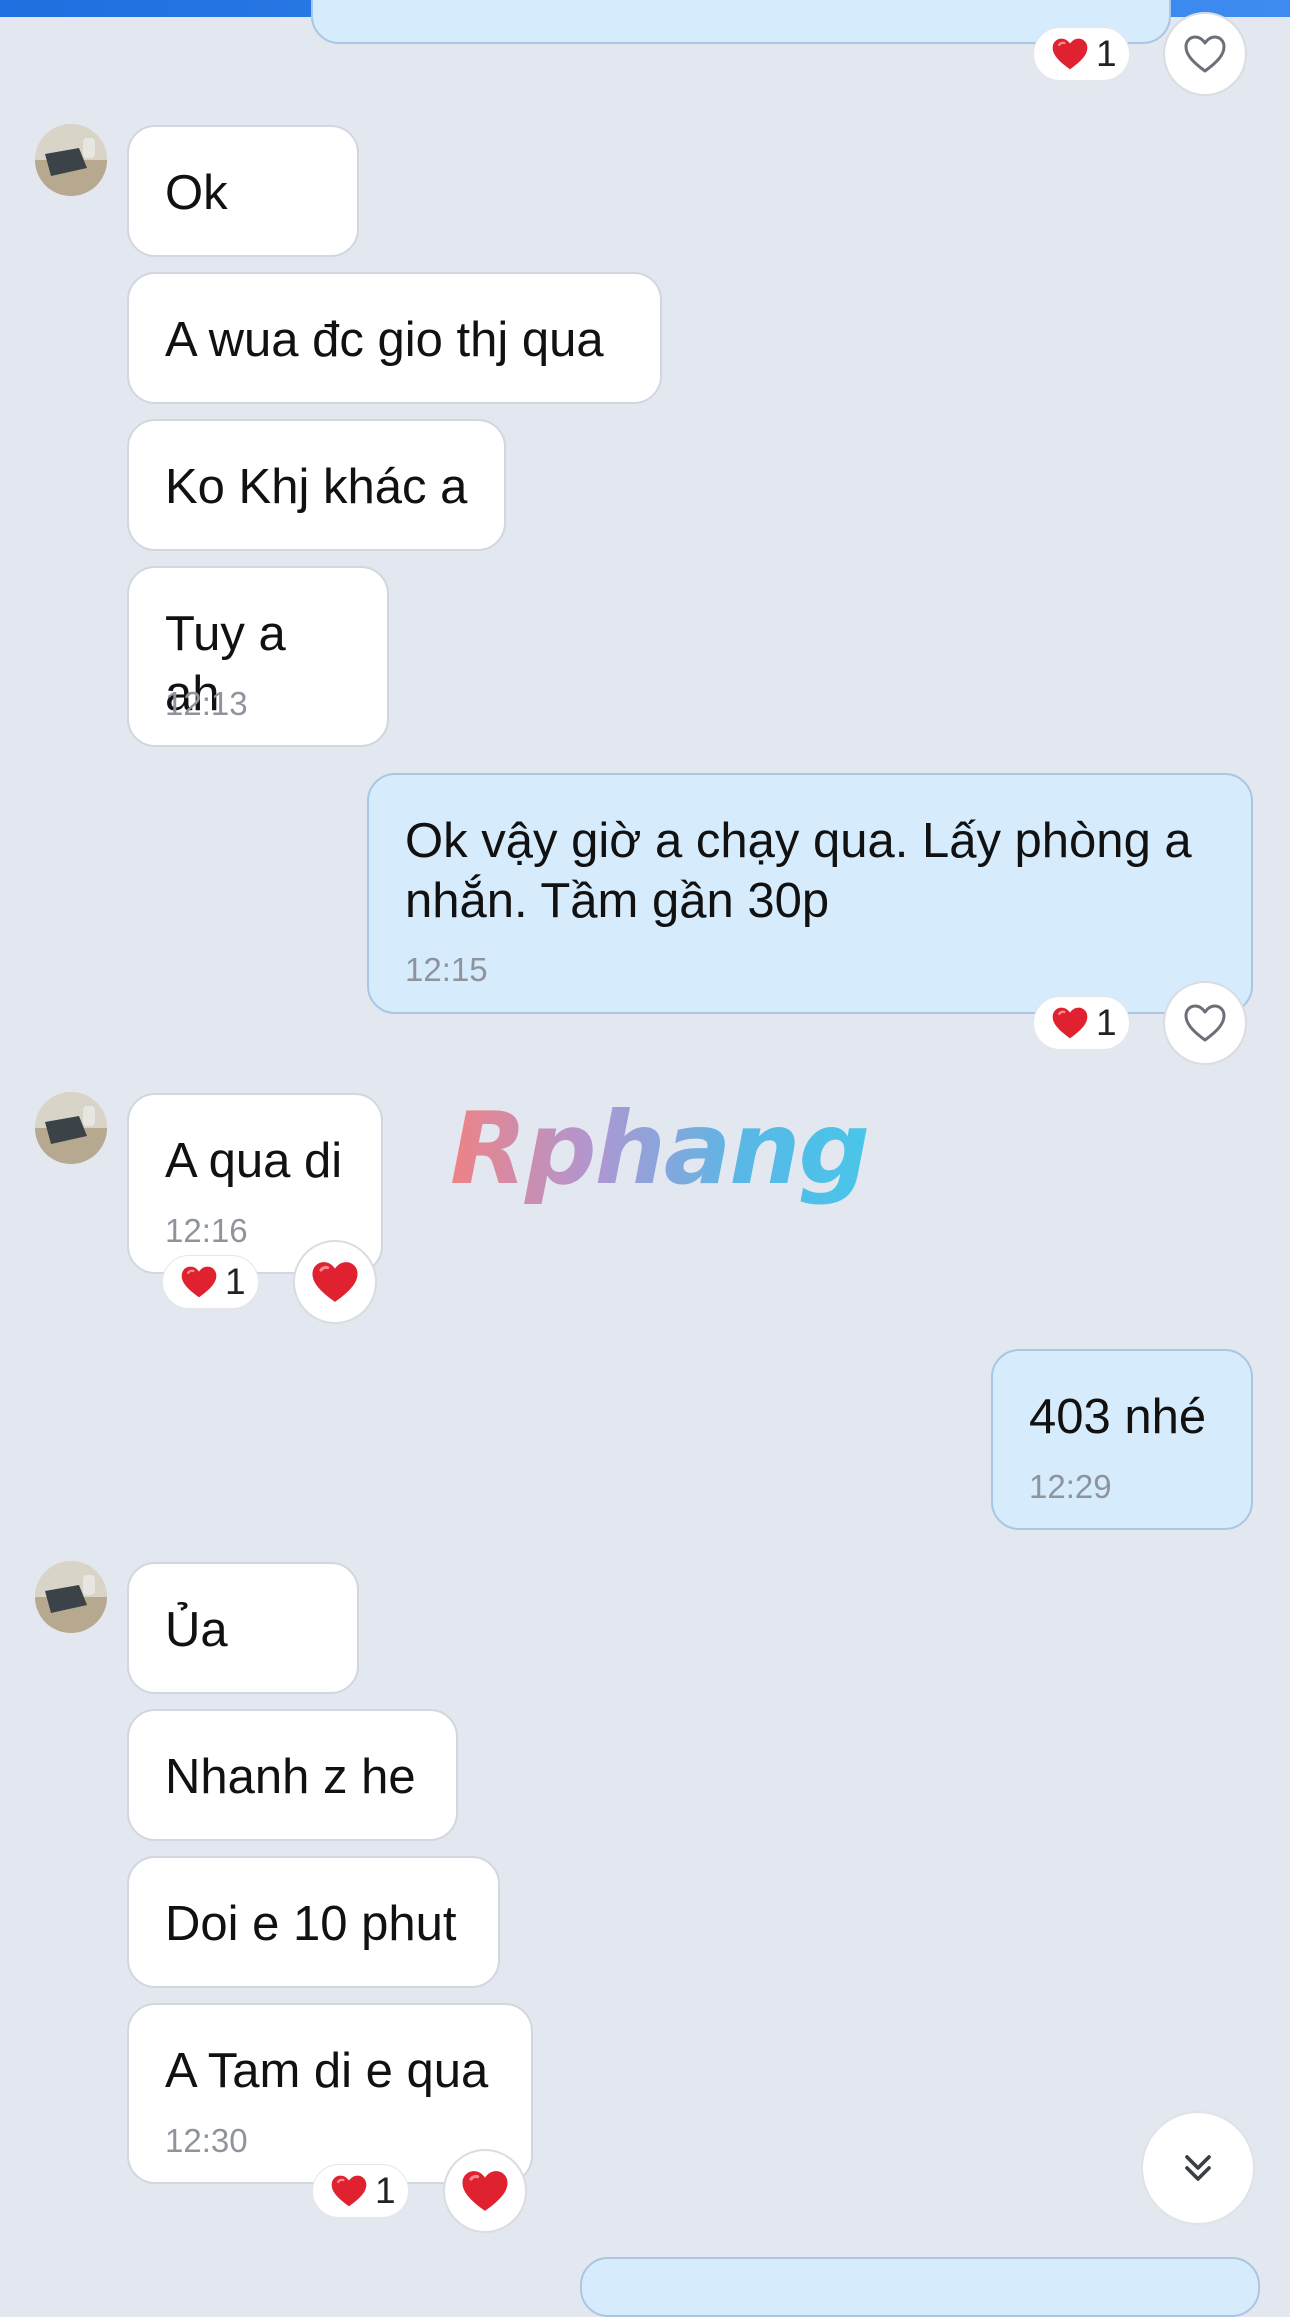  Describe the element at coordinates (206, 1230) in the screenshot. I see `message-time: 12:16` at that location.